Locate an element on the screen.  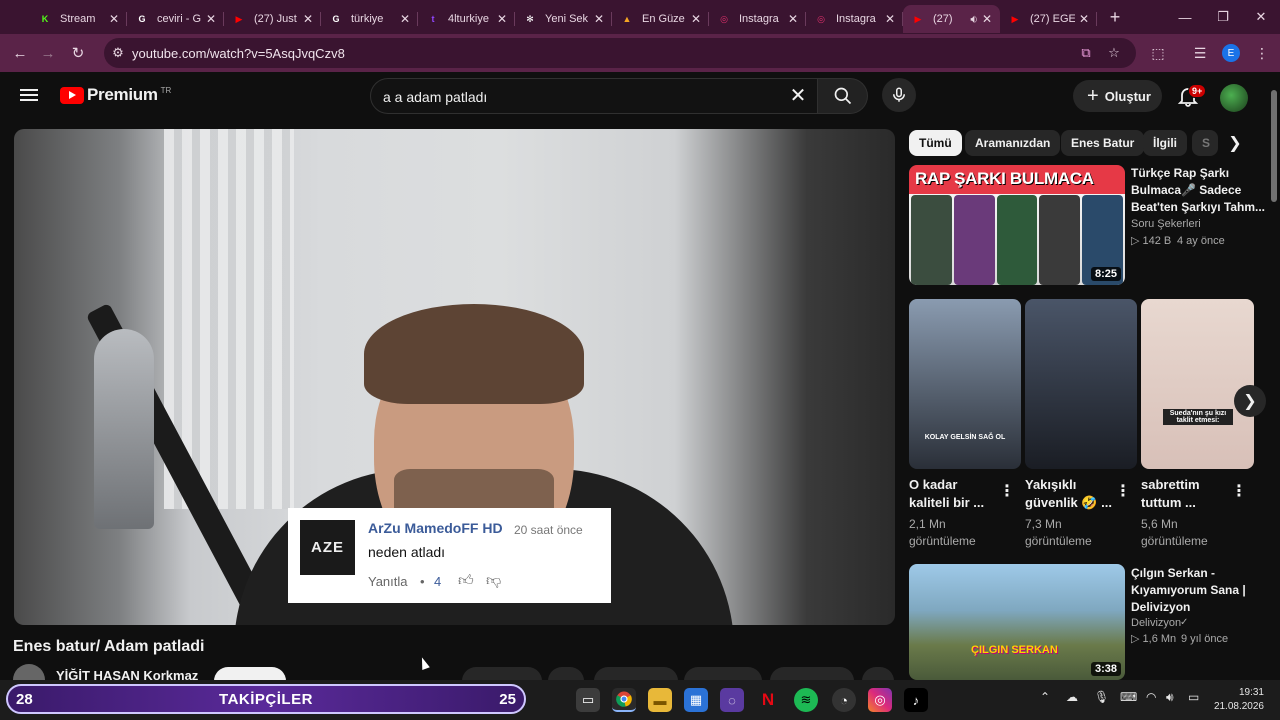
address-bar: ⚙ youtube.com/watch?v=5AsqJvqCzv8 ⧉ ☆ is located at coordinates (620, 53).